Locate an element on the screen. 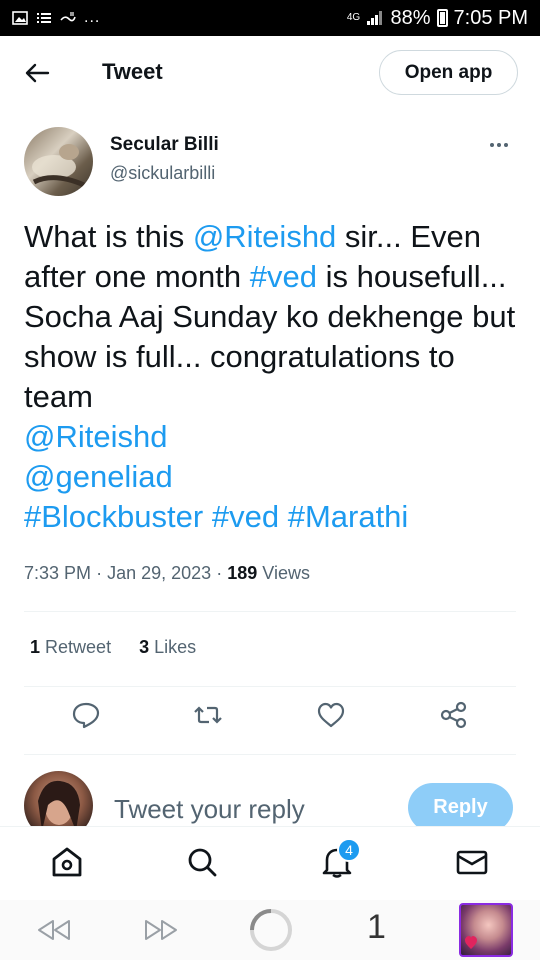 The width and height of the screenshot is (540, 960). messages-icon is located at coordinates (472, 862).